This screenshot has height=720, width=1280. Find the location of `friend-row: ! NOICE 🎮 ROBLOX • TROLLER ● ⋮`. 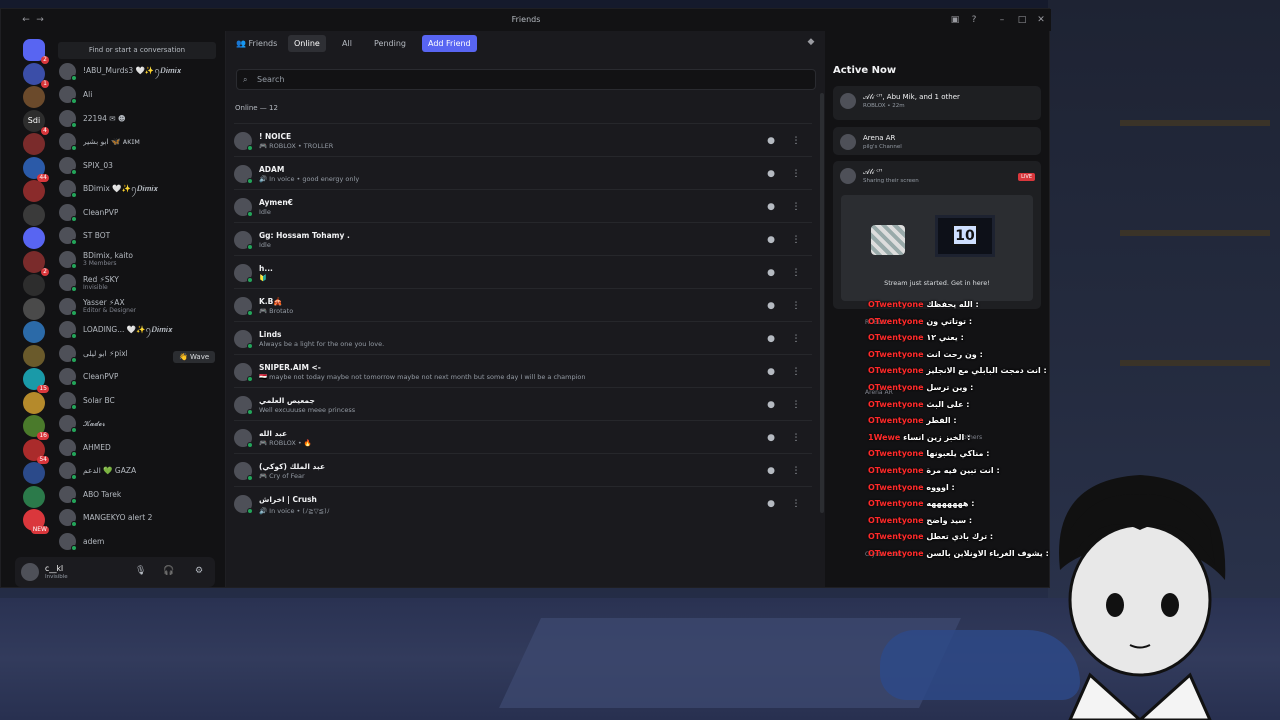

friend-row: ! NOICE 🎮 ROBLOX • TROLLER ● ⋮ is located at coordinates (523, 139).